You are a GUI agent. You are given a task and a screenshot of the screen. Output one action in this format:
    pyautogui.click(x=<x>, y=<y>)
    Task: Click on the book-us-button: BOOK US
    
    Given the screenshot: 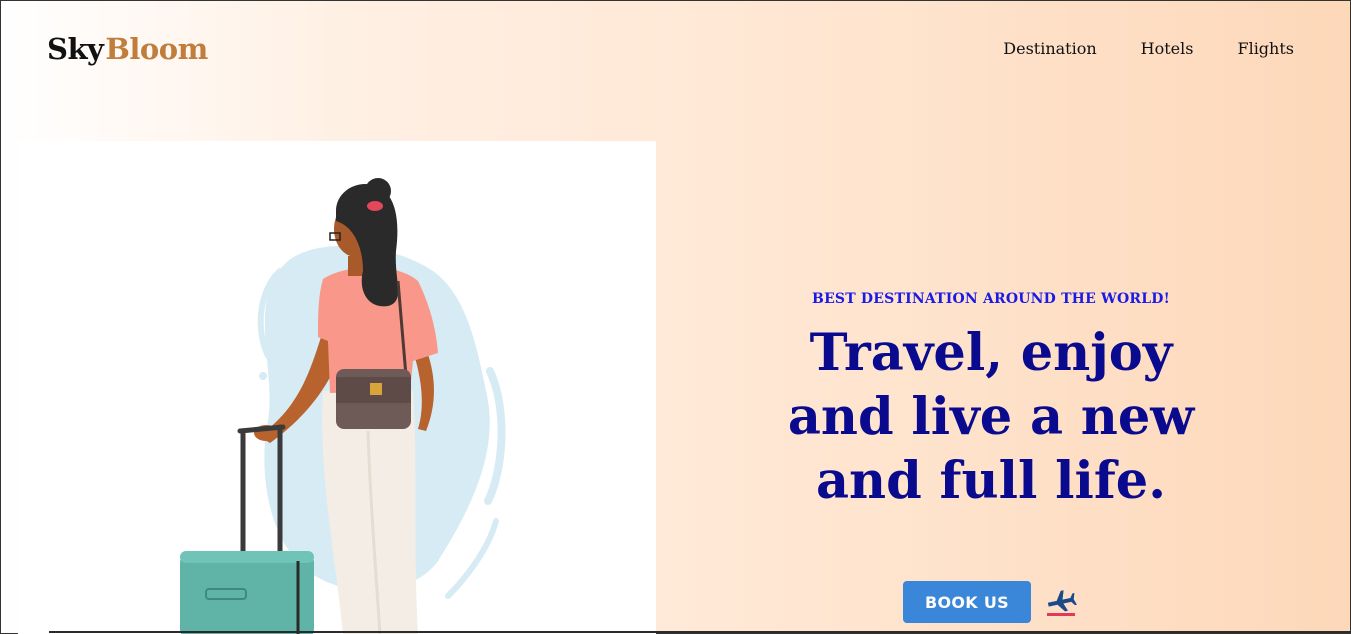 What is the action you would take?
    pyautogui.click(x=967, y=602)
    